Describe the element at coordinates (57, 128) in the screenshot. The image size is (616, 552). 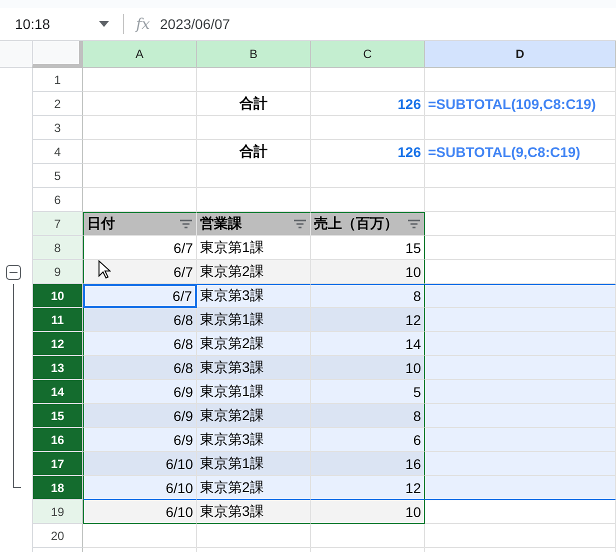
I see `row-header: 3` at that location.